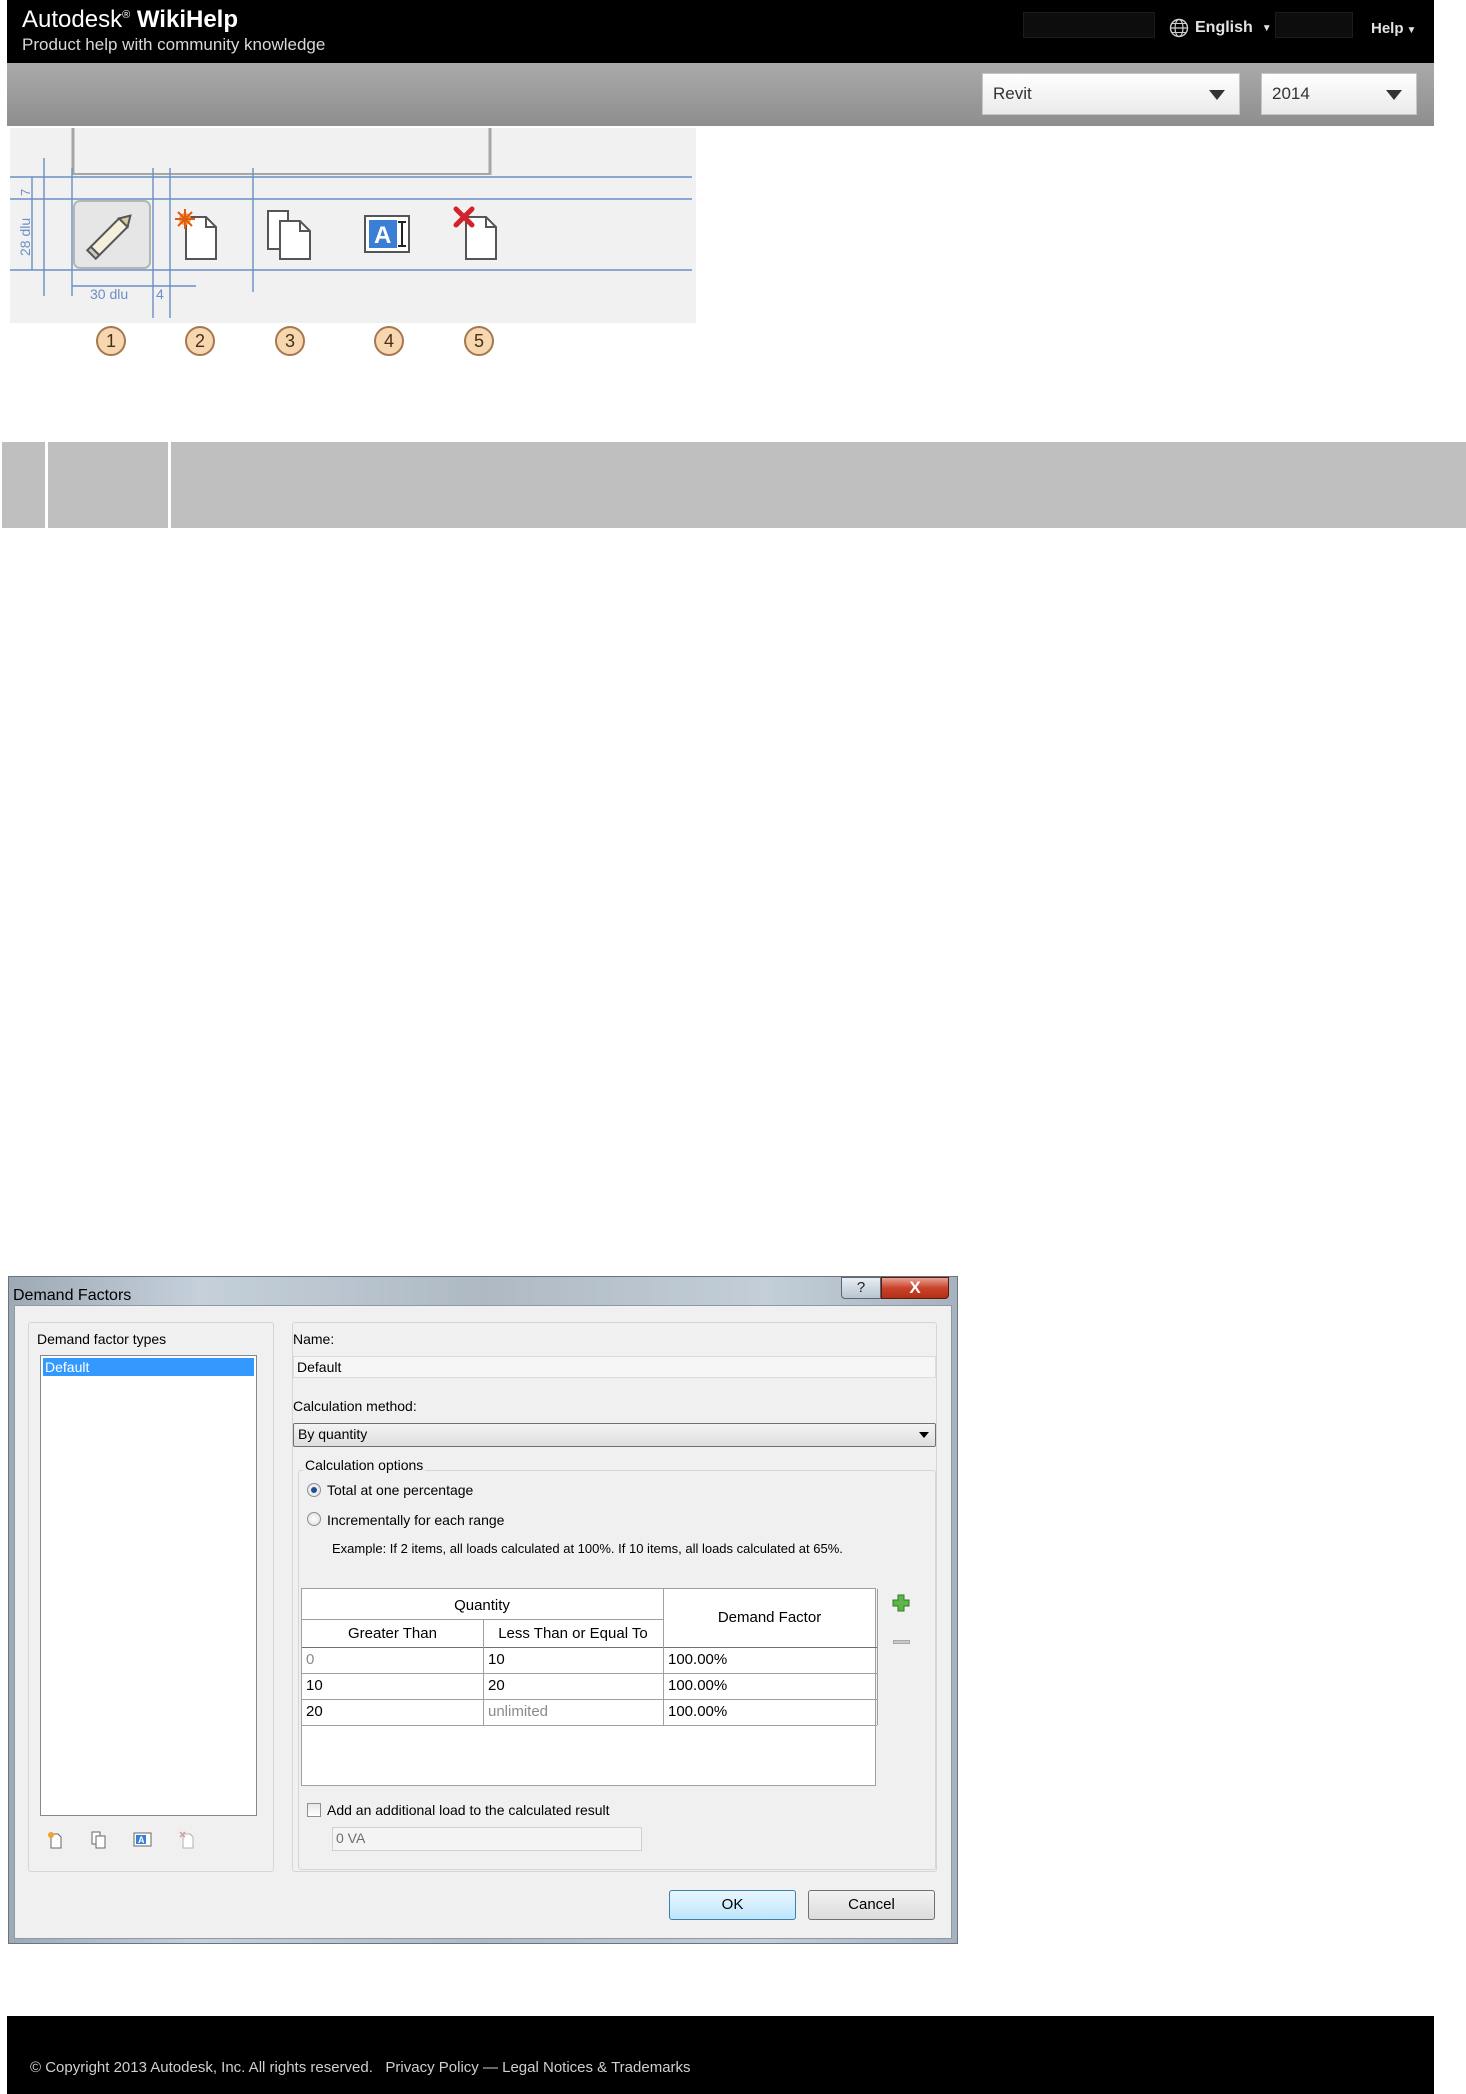 The height and width of the screenshot is (2094, 1466). Describe the element at coordinates (479, 341) in the screenshot. I see `callout-5: 5` at that location.